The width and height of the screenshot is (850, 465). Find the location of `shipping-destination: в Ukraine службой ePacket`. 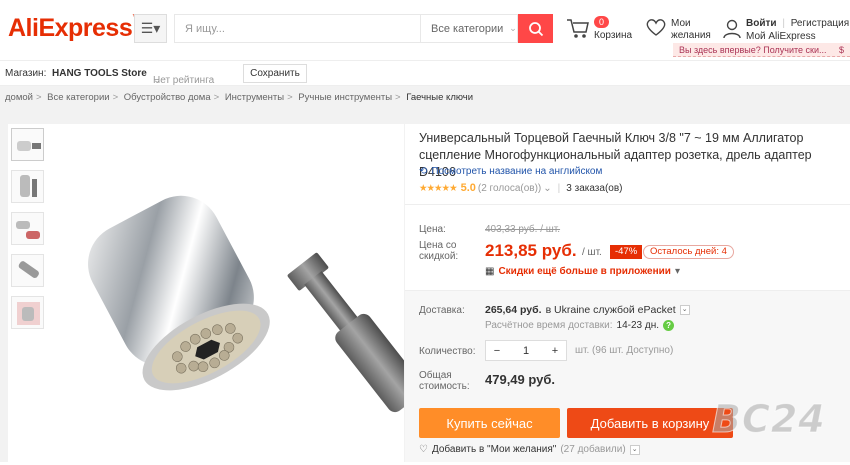

shipping-destination: в Ukraine службой ePacket is located at coordinates (610, 310).